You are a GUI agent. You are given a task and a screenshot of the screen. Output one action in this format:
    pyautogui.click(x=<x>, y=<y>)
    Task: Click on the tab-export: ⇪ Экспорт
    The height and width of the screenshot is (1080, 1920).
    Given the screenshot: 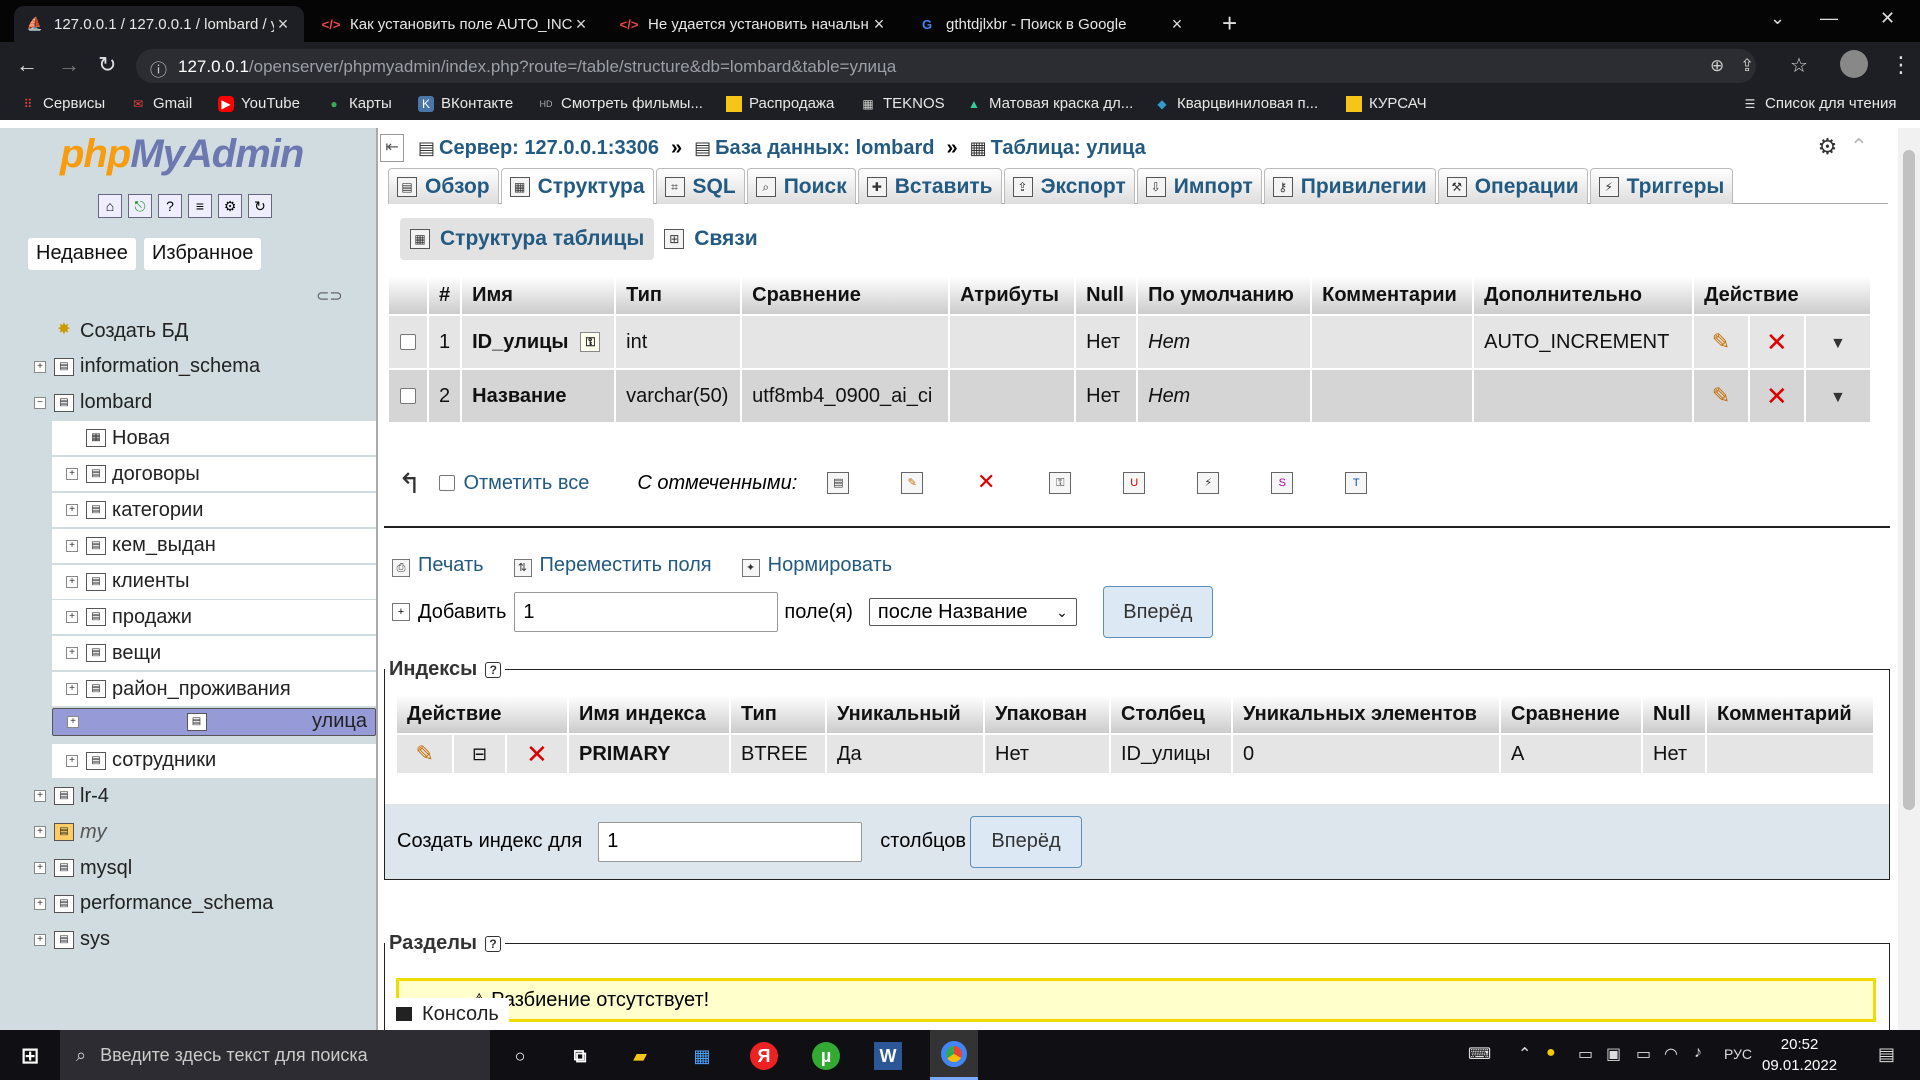 What is the action you would take?
    pyautogui.click(x=1069, y=186)
    